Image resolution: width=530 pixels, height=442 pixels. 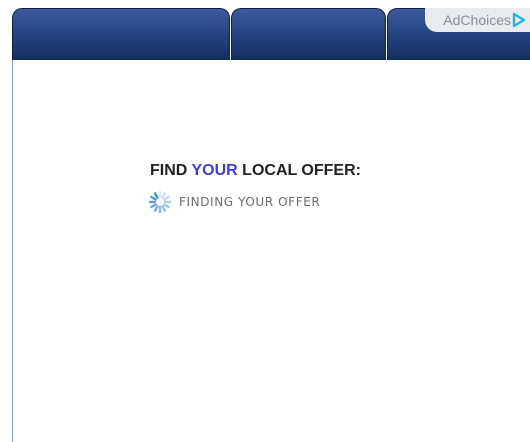 I want to click on adchoices-triangle-icon, so click(x=519, y=20).